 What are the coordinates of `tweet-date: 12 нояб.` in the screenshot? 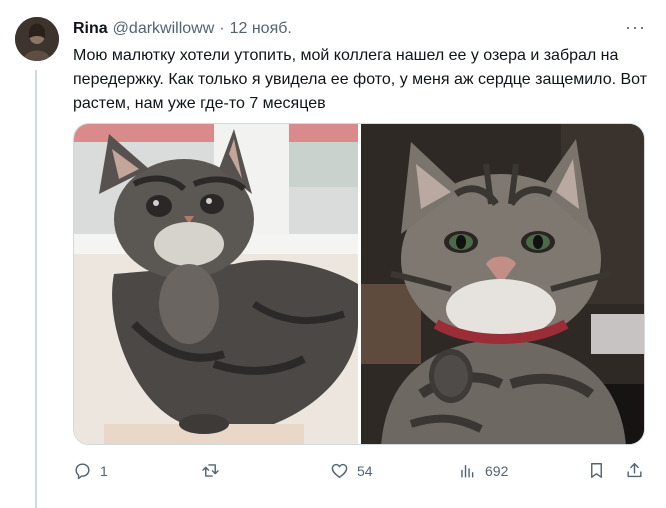 It's located at (261, 29).